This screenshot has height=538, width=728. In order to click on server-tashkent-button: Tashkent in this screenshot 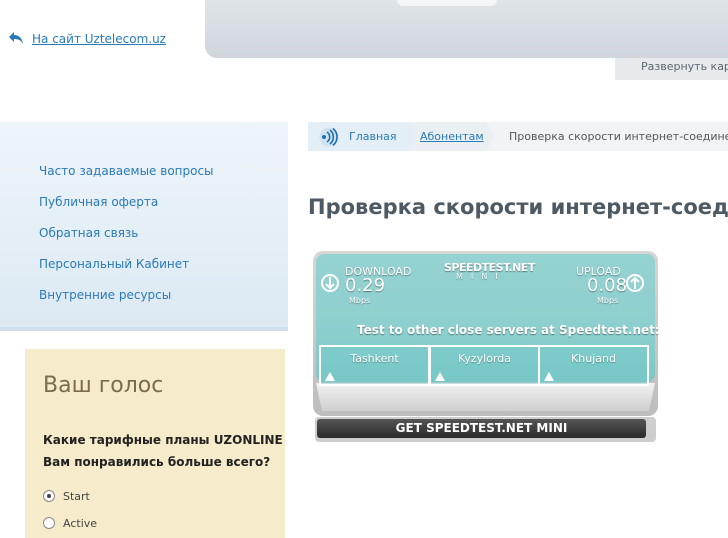, I will do `click(374, 365)`.